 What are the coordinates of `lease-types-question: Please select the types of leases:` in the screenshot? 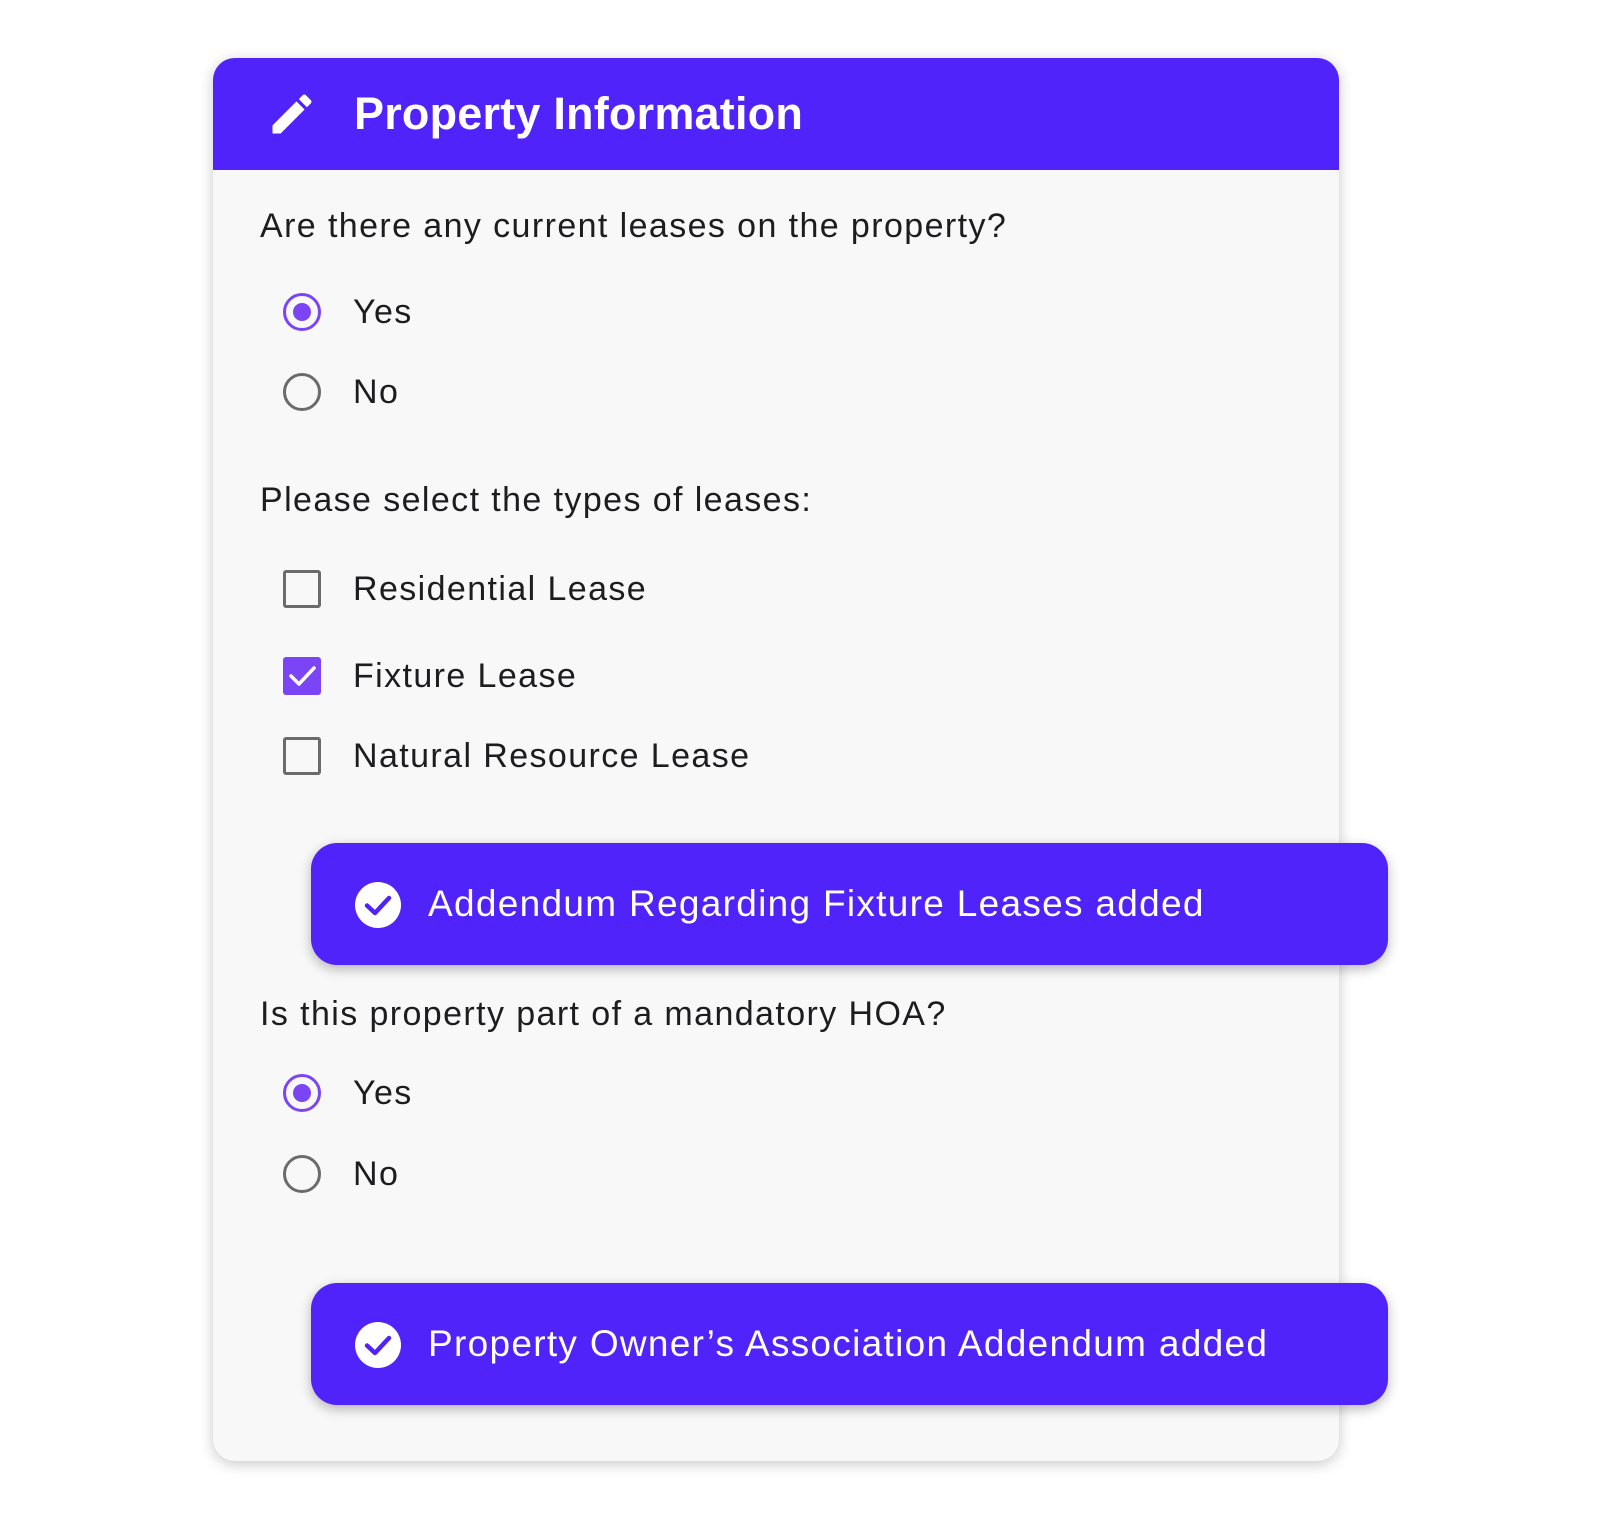 It's located at (536, 500).